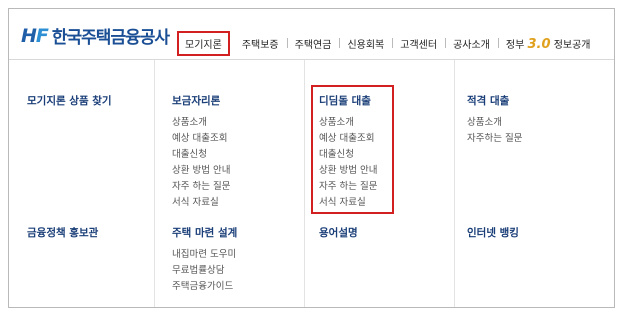  What do you see at coordinates (418, 43) in the screenshot?
I see `nav-customer-center: 고객센터` at bounding box center [418, 43].